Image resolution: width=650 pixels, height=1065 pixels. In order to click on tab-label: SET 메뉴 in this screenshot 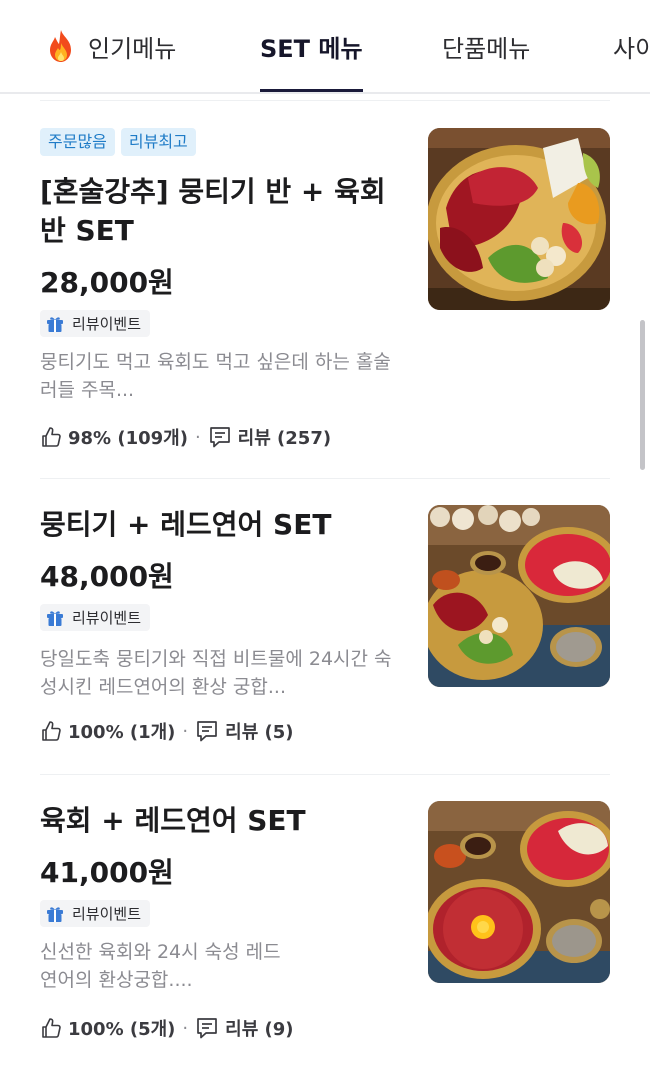, I will do `click(311, 48)`.